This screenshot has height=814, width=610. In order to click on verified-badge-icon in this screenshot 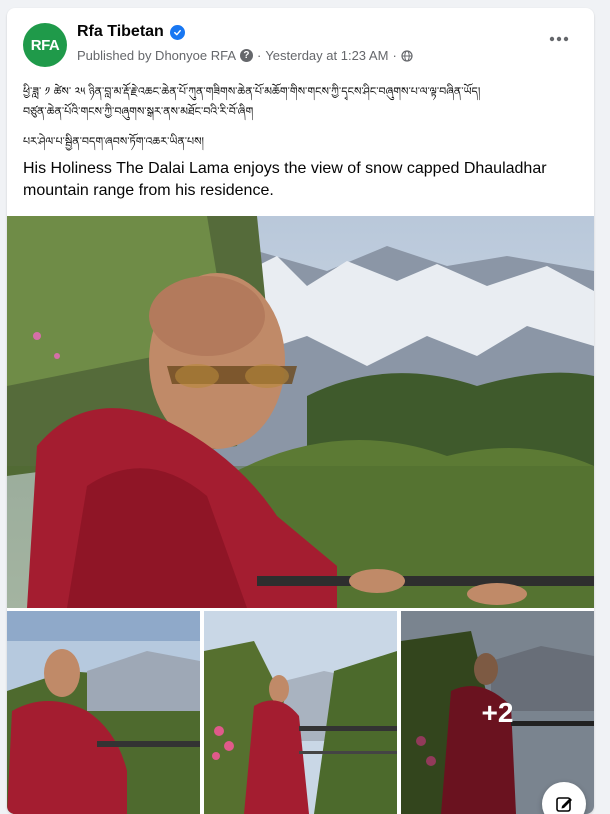, I will do `click(177, 32)`.